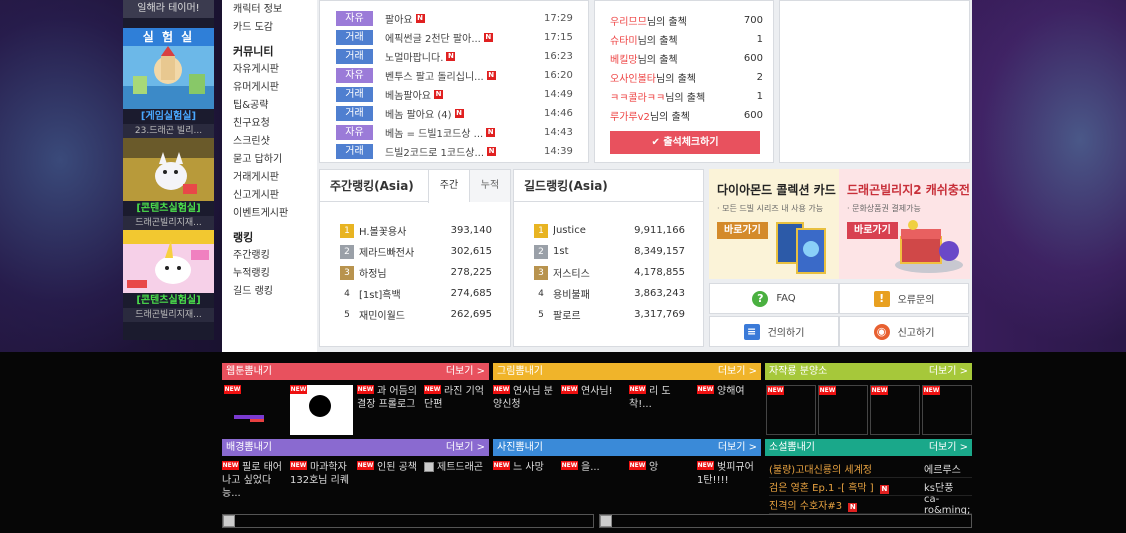 This screenshot has height=533, width=1126. I want to click on board-row: 거래 노멀마팝니다. N 16:23, so click(462, 56).